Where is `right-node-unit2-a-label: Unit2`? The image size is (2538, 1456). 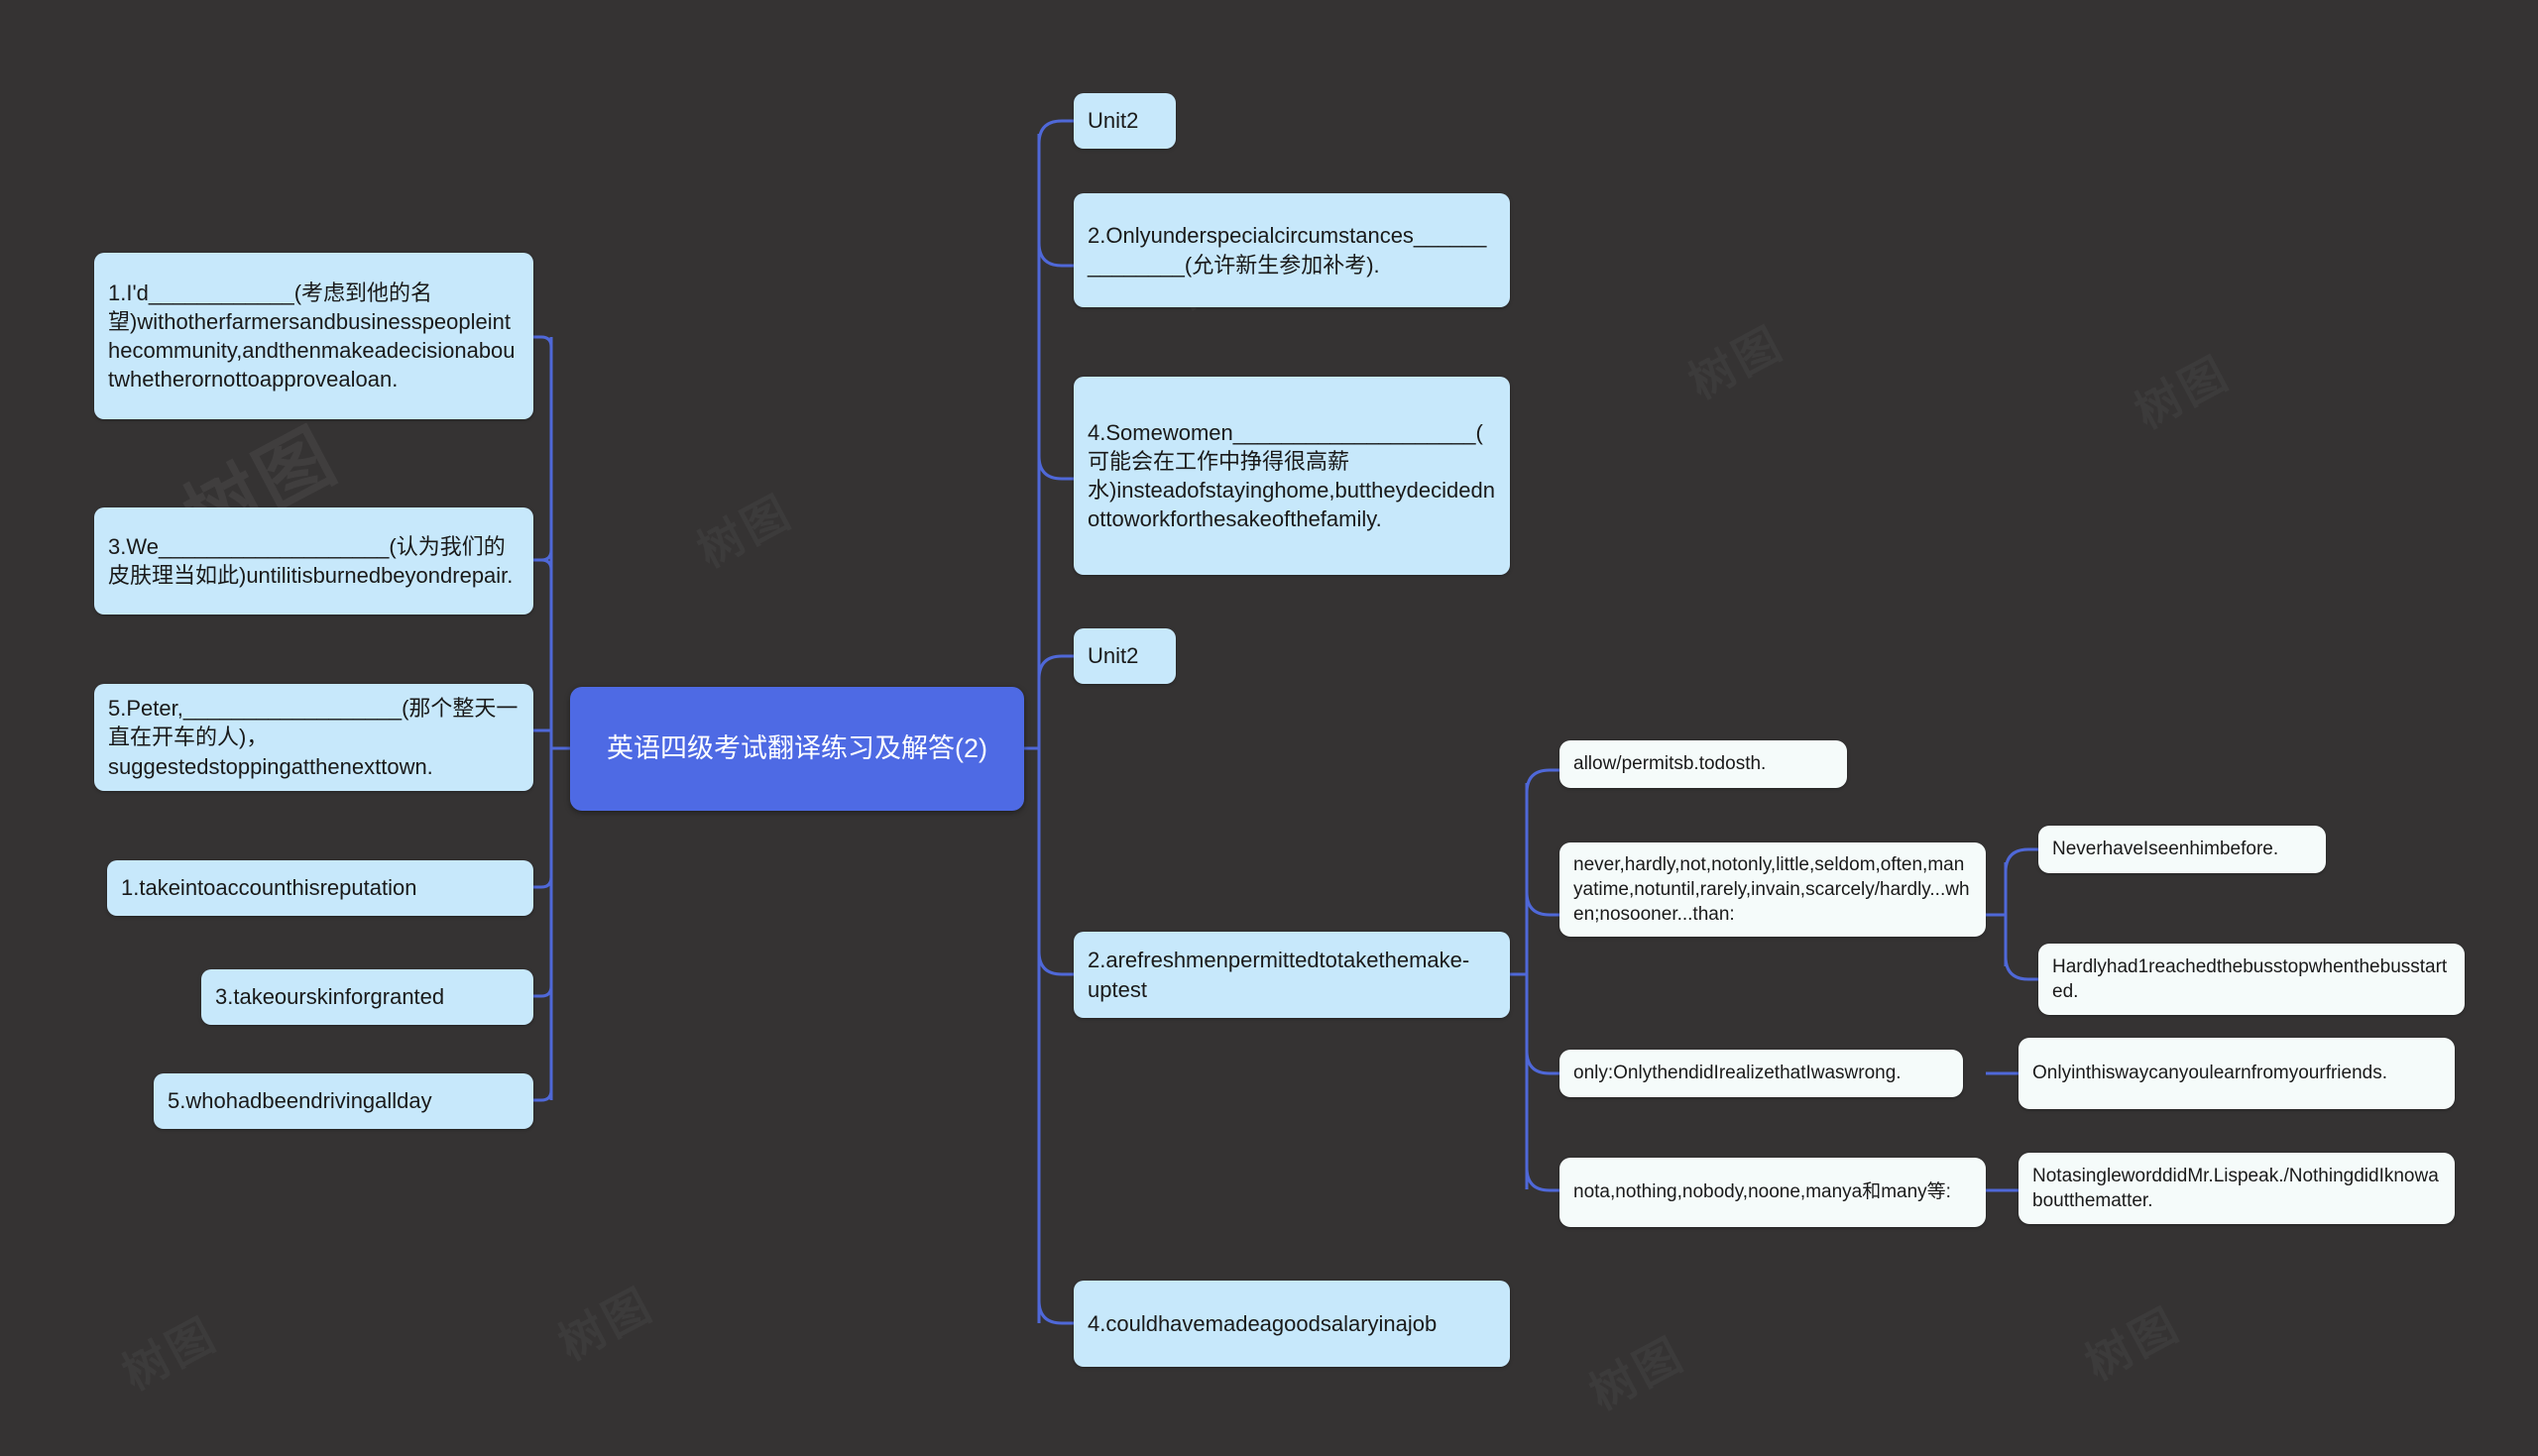
right-node-unit2-a-label: Unit2 is located at coordinates (1113, 121).